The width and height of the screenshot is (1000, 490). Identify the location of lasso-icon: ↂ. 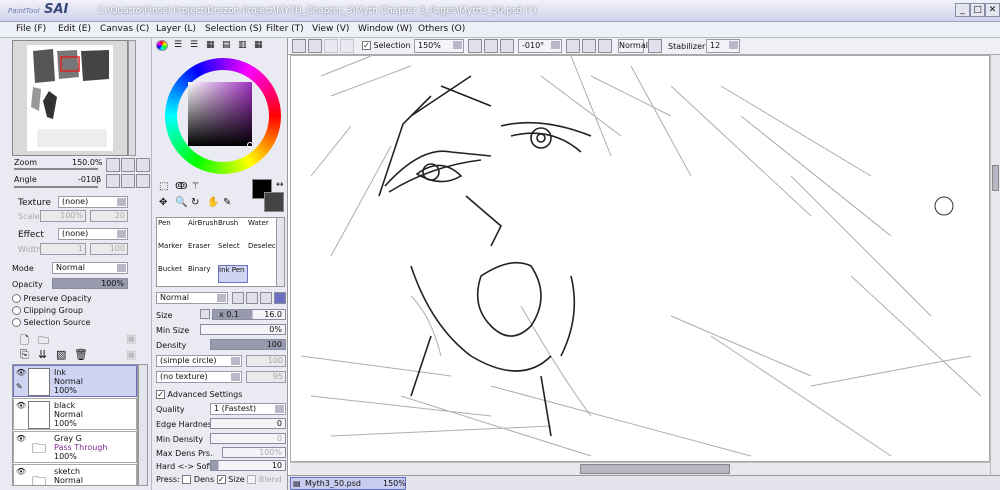
(181, 186).